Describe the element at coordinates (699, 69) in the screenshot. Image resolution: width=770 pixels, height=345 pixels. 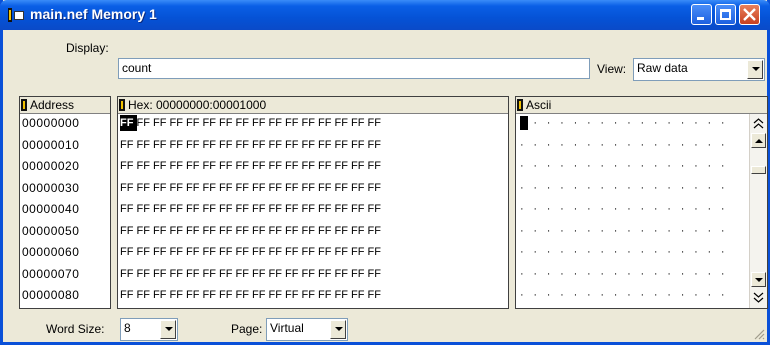
I see `view-select: Raw data` at that location.